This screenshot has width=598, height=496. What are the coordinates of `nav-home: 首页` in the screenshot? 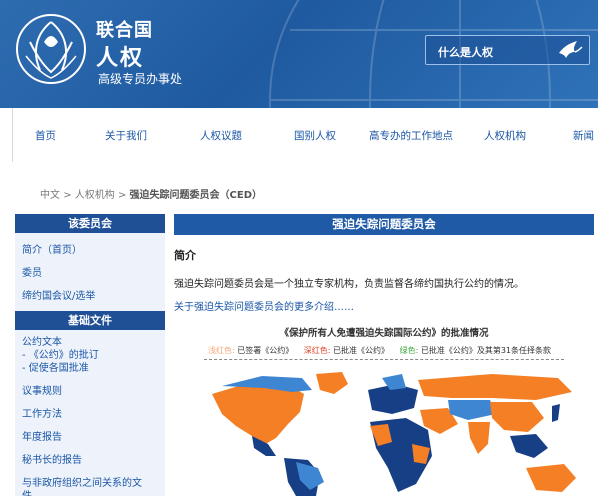 It's located at (45, 135).